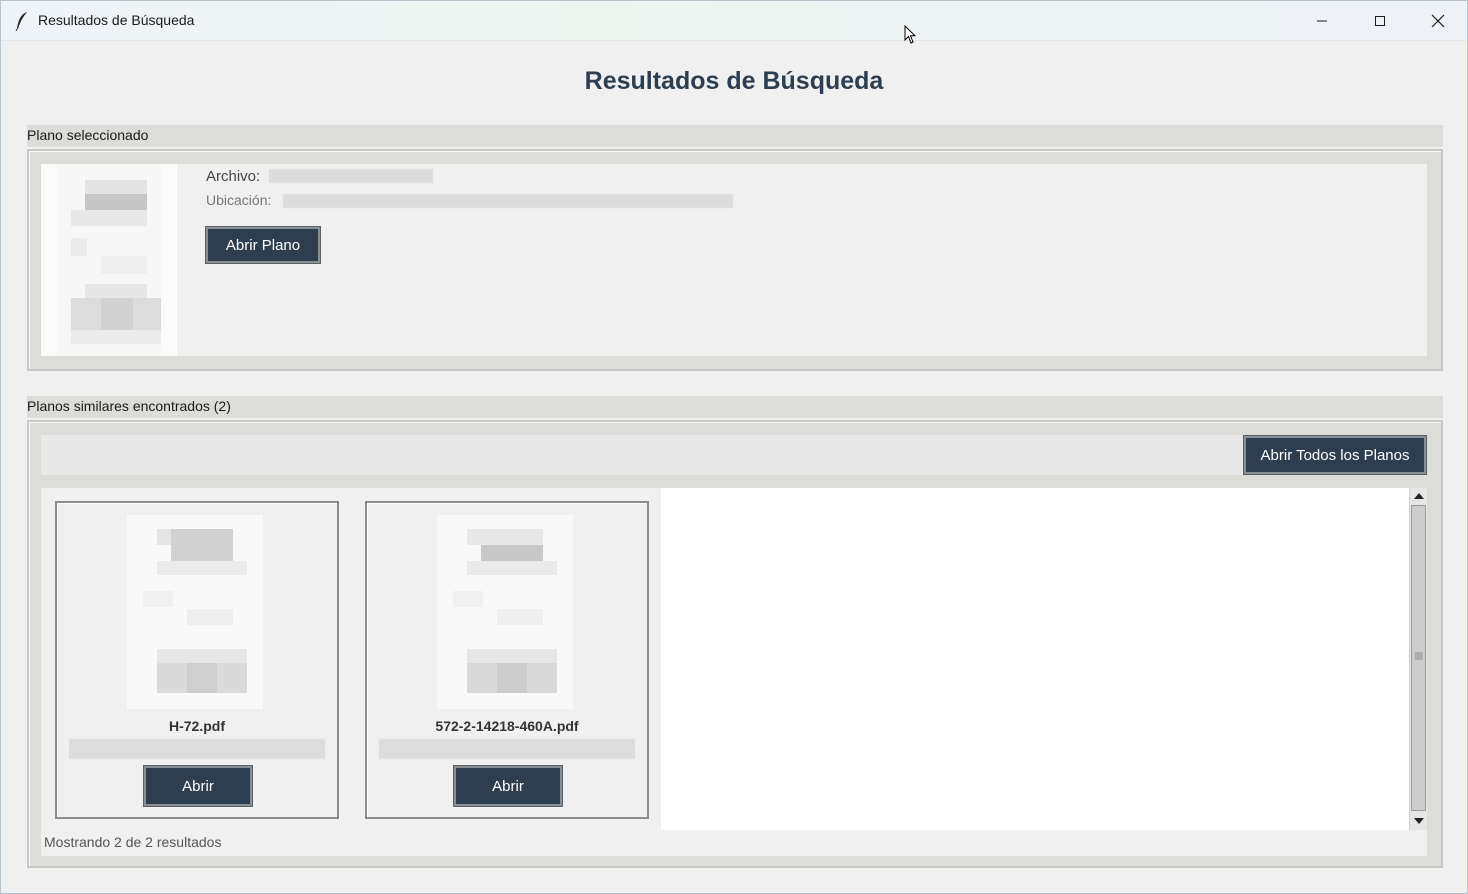 The width and height of the screenshot is (1468, 894). I want to click on close-icon, so click(1438, 21).